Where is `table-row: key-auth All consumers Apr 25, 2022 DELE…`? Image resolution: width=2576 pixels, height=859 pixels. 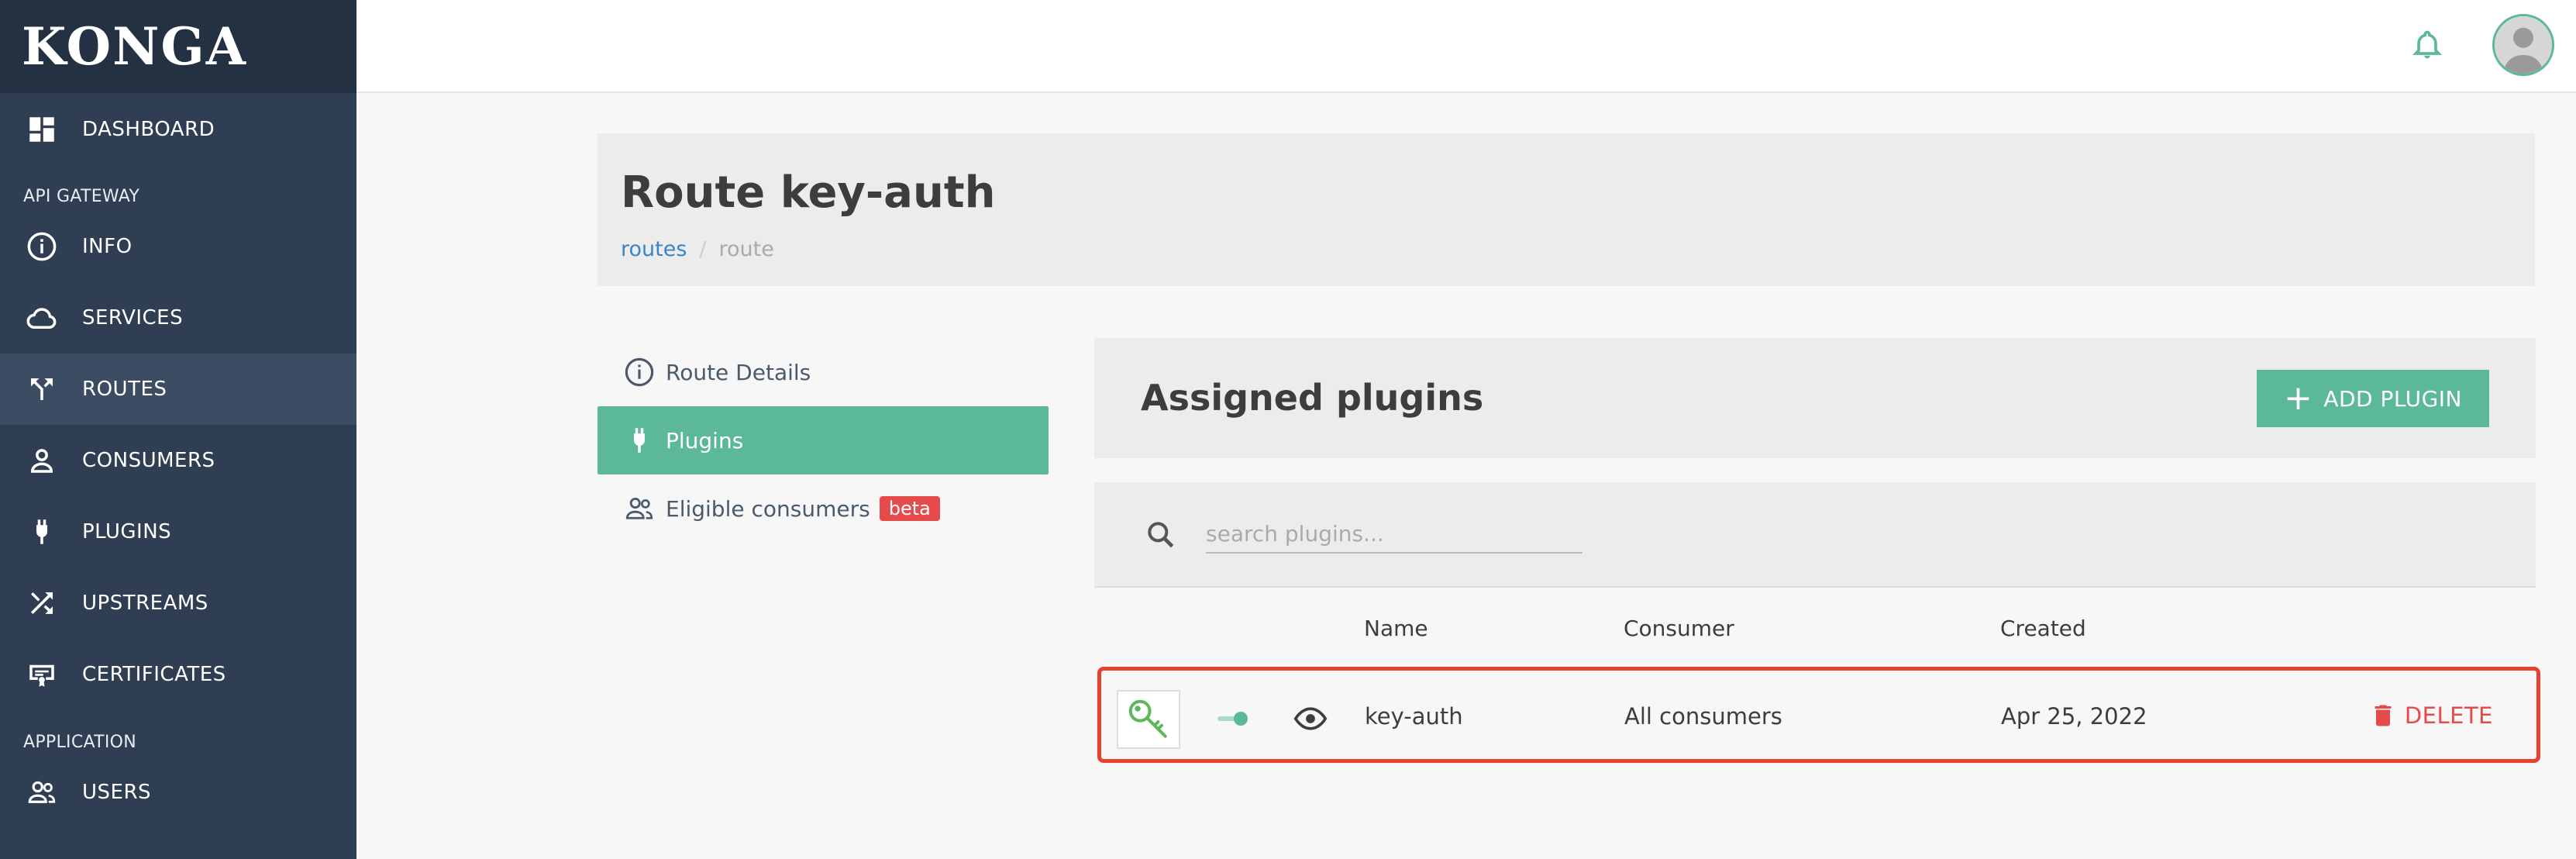
table-row: key-auth All consumers Apr 25, 2022 DELE… is located at coordinates (1818, 715).